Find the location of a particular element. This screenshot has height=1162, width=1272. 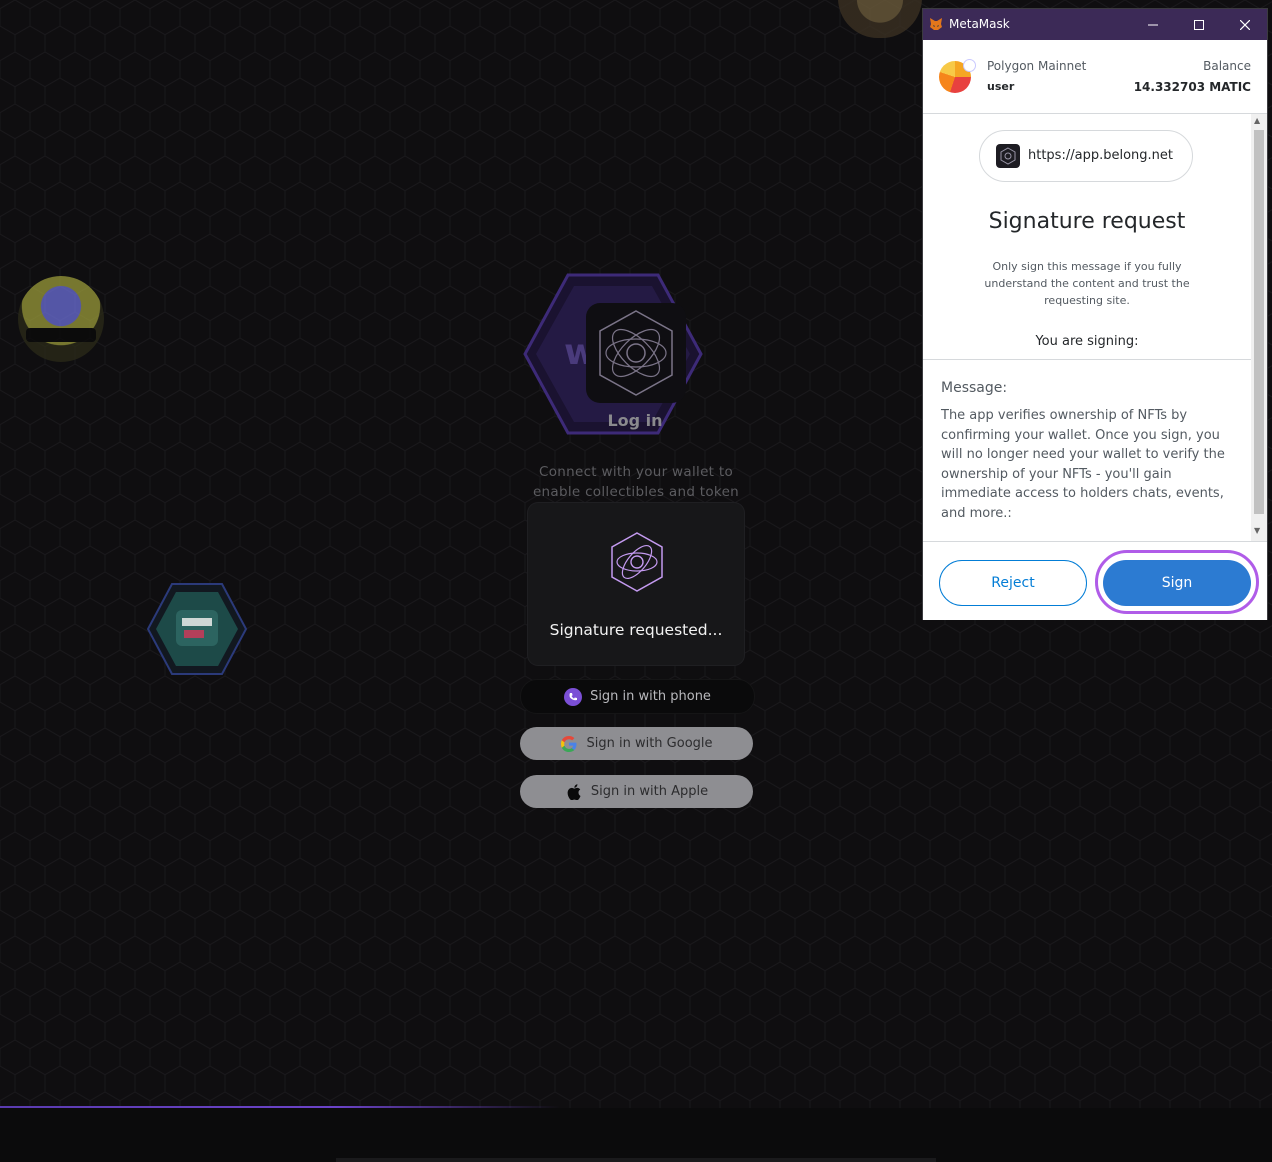

network-name: Polygon Mainnet is located at coordinates (1037, 66).